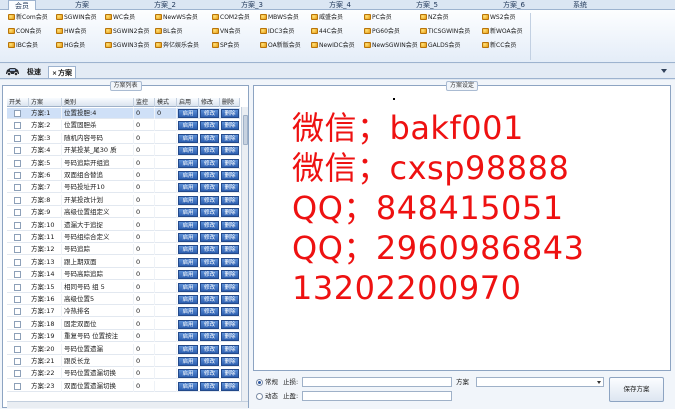 The height and width of the screenshot is (409, 675). I want to click on member-button: CON会员, so click(24, 32).